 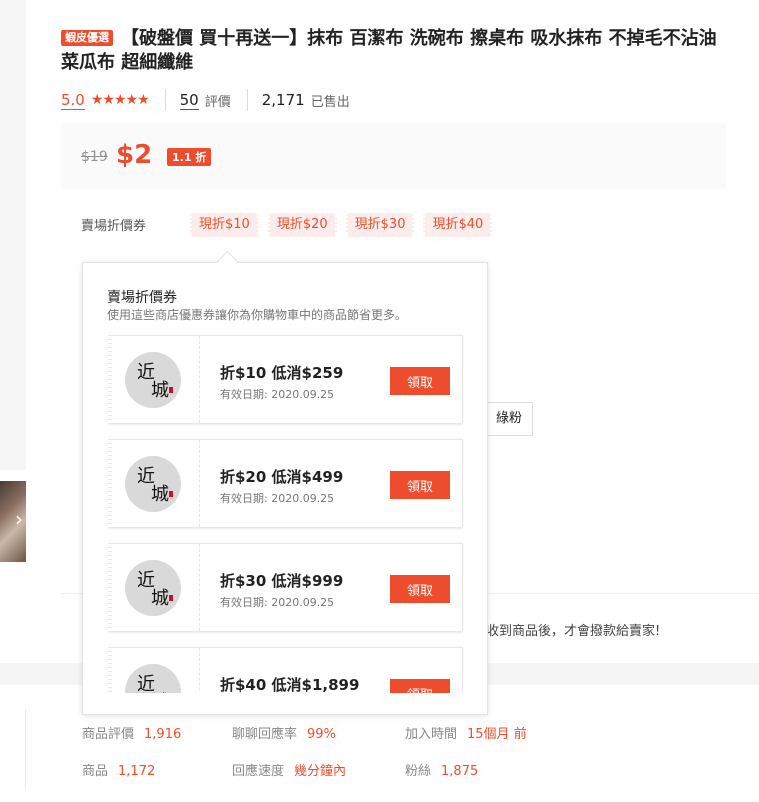 I want to click on shop-stat: 聊聊回應率 99%, so click(x=284, y=732).